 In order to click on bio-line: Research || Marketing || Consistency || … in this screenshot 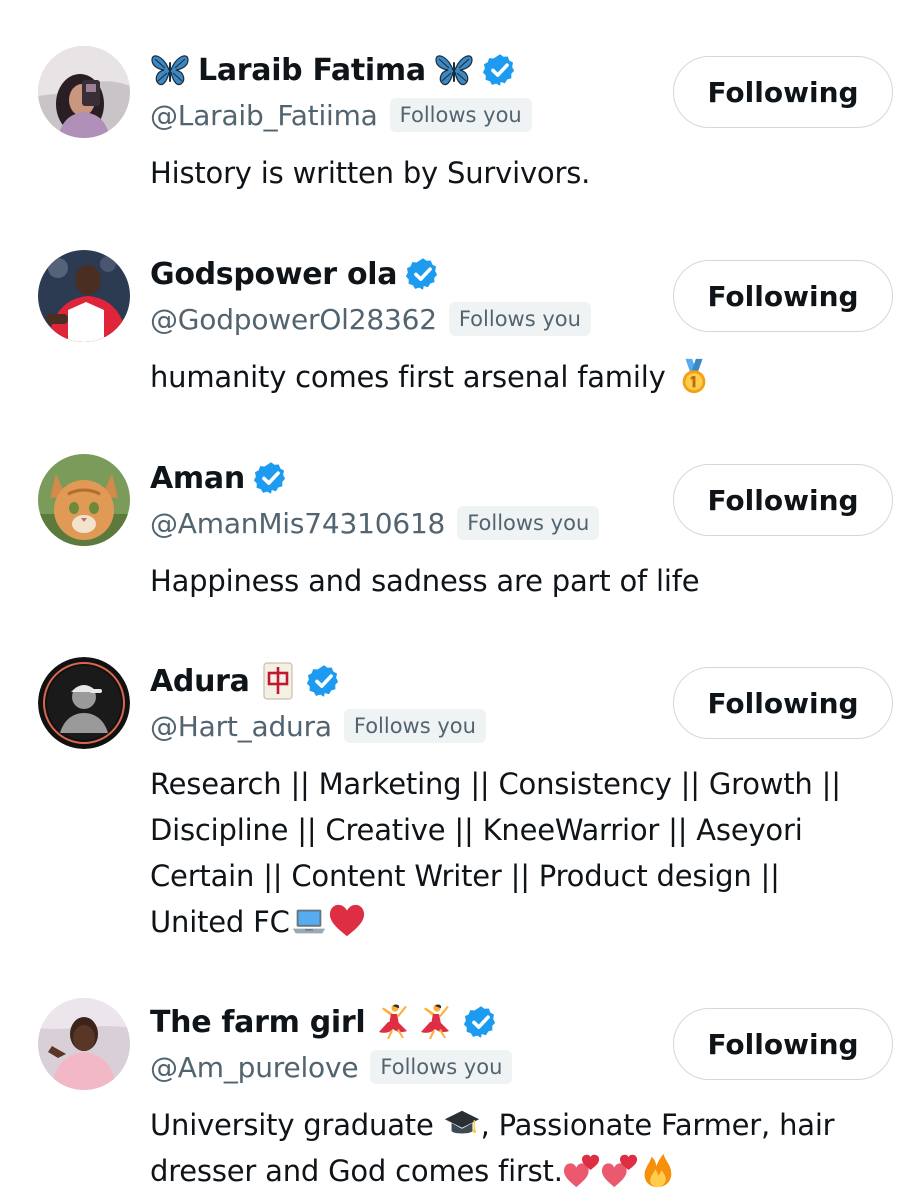, I will do `click(495, 784)`.